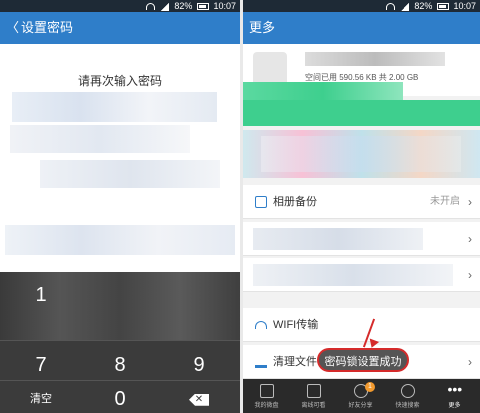  I want to click on document-icon, so click(313, 391).